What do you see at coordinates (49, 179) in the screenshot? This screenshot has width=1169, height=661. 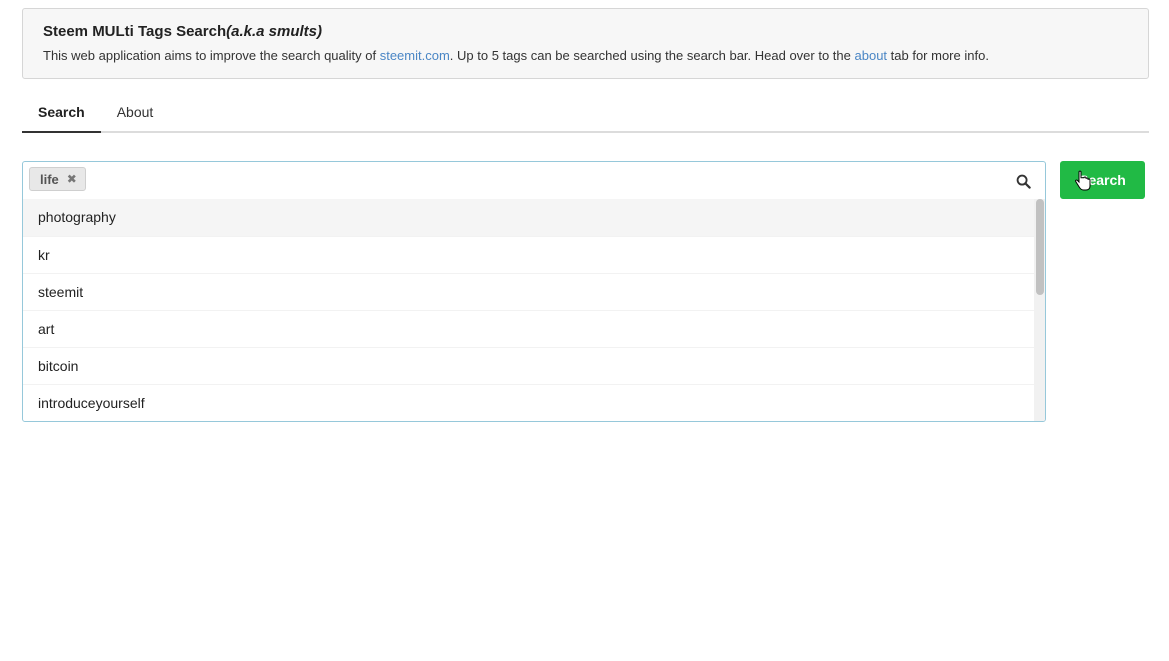 I see `tag-chip-label: life` at bounding box center [49, 179].